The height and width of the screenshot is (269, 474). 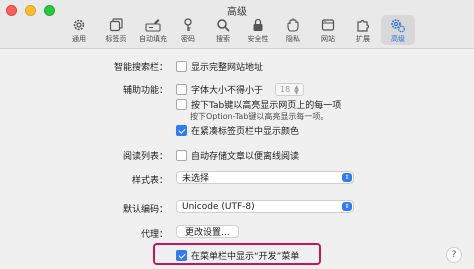 I want to click on min-font-checkbox, so click(x=181, y=89).